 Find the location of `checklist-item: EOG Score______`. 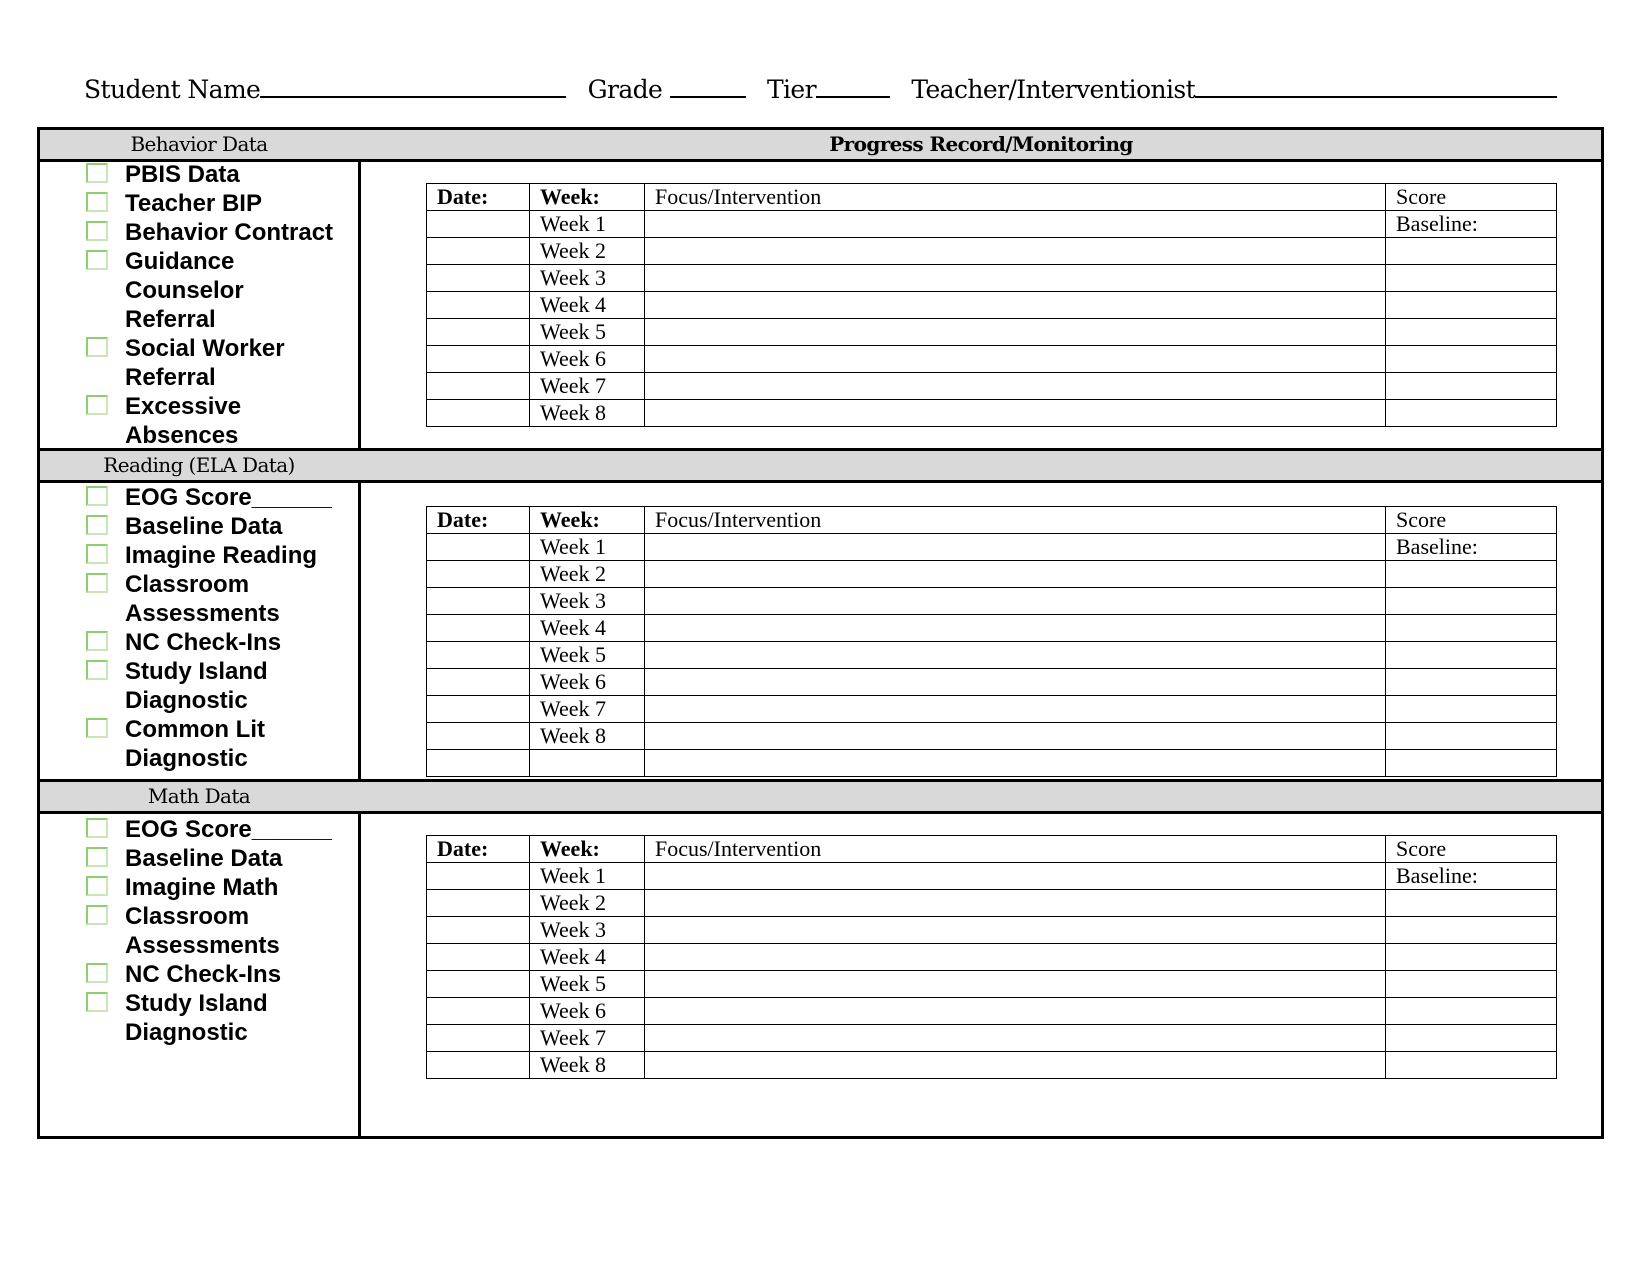

checklist-item: EOG Score______ is located at coordinates (221, 829).